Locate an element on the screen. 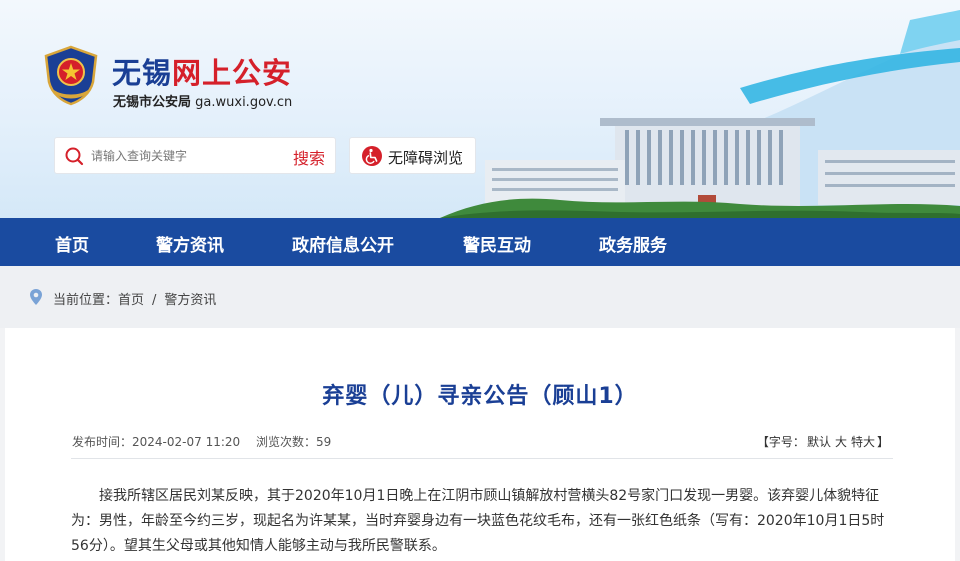 This screenshot has height=561, width=960. site-title-part2: 网上公安 is located at coordinates (232, 73).